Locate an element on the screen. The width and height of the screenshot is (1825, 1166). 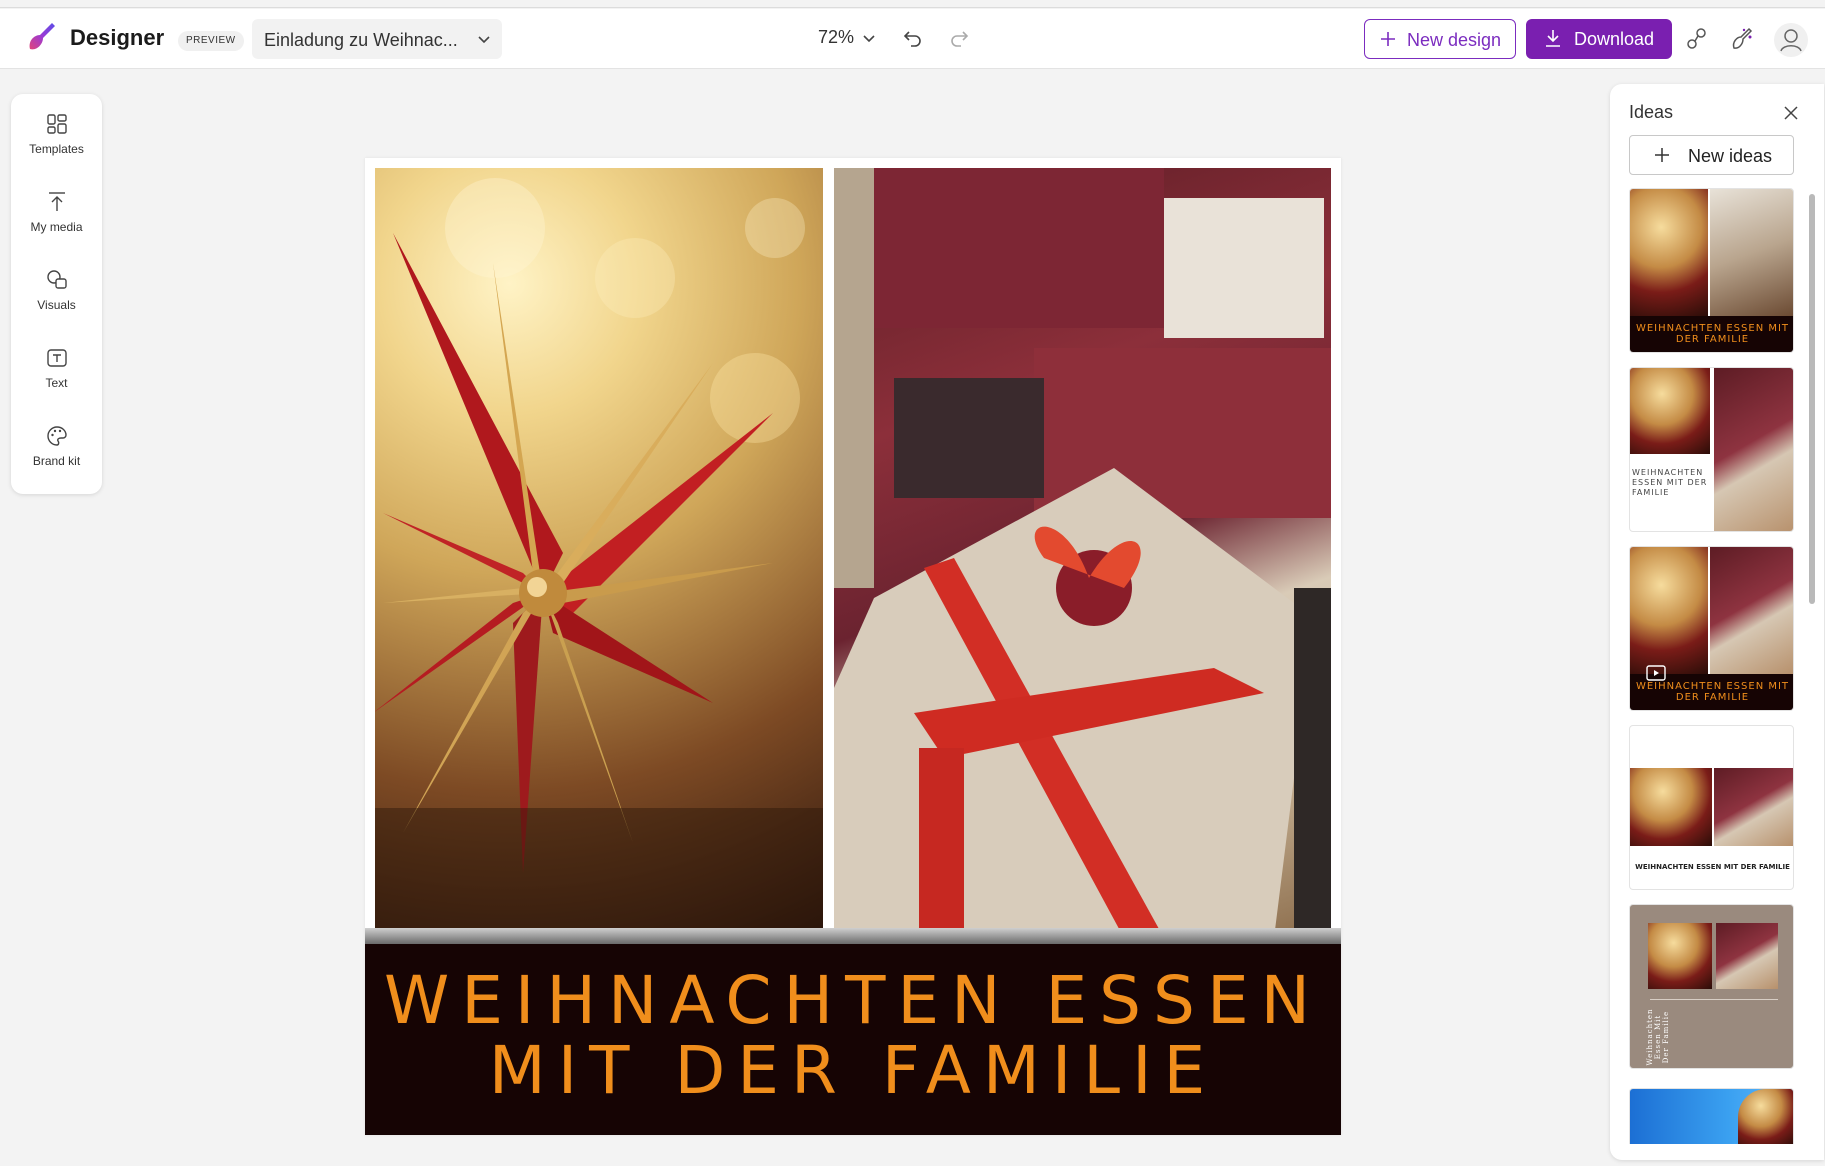
palette-icon is located at coordinates (56, 436).